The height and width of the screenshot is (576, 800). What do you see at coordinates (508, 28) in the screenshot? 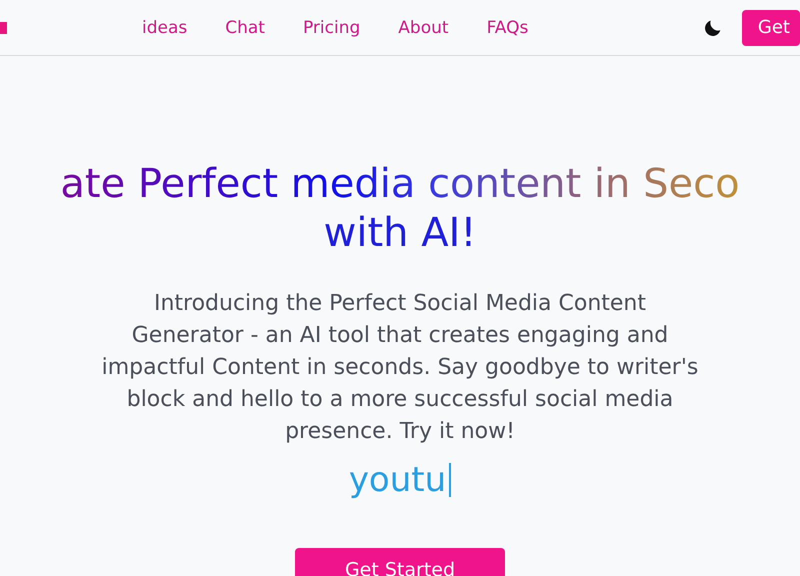
I see `nav-link: FAQs` at bounding box center [508, 28].